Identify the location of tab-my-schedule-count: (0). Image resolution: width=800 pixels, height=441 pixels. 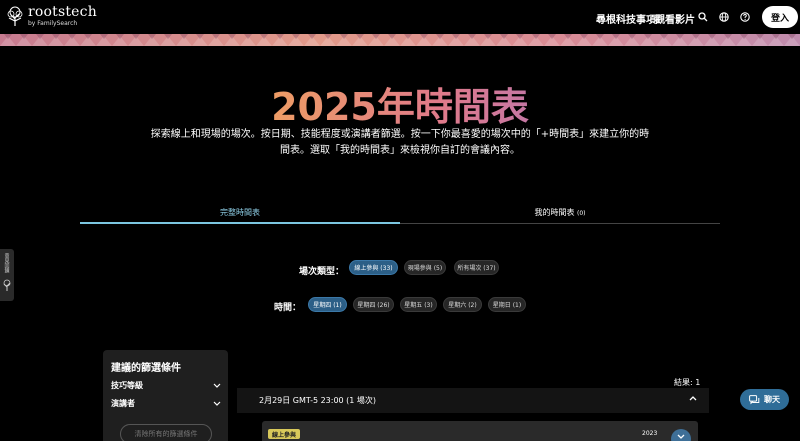
(581, 213).